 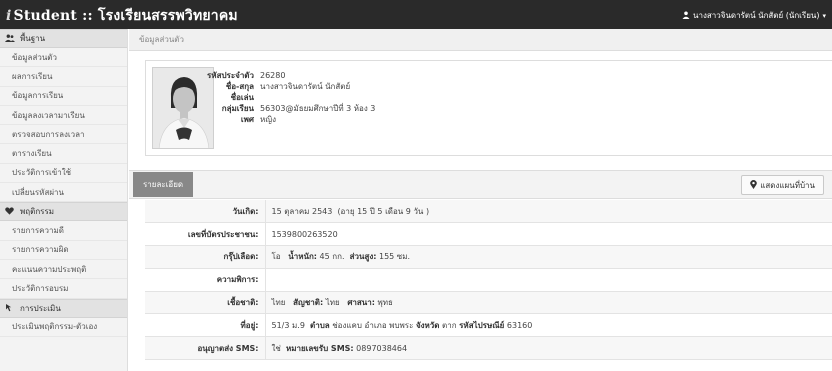 I want to click on id-card-label: เลขที่บัตรประชาชน:, so click(x=205, y=234).